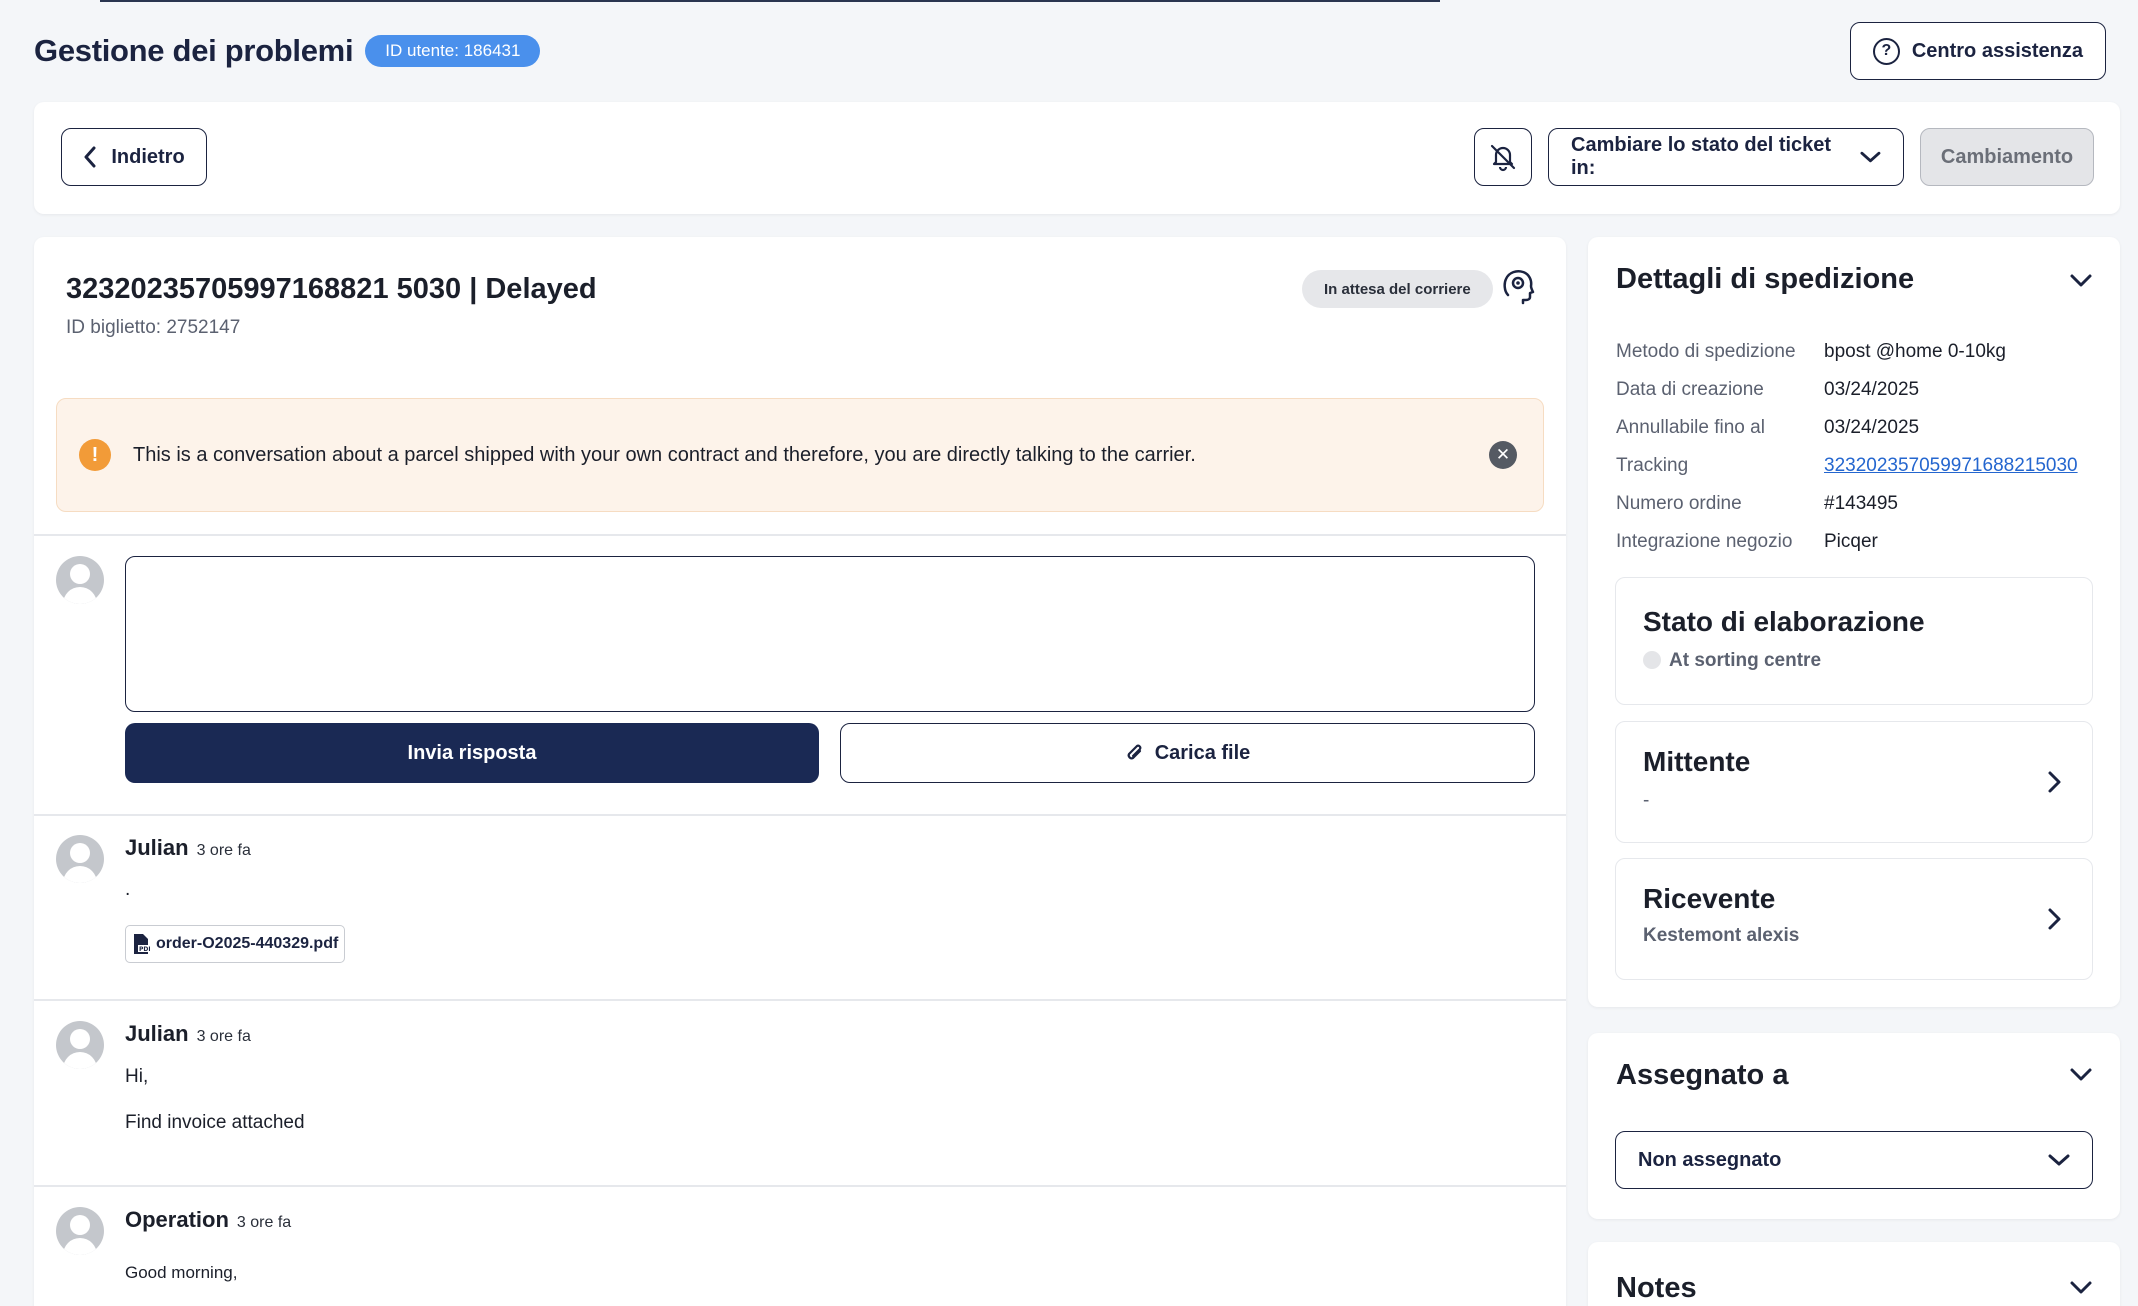 The width and height of the screenshot is (2138, 1306). I want to click on detail-row: Data di creazione 03/24/2025, so click(1768, 389).